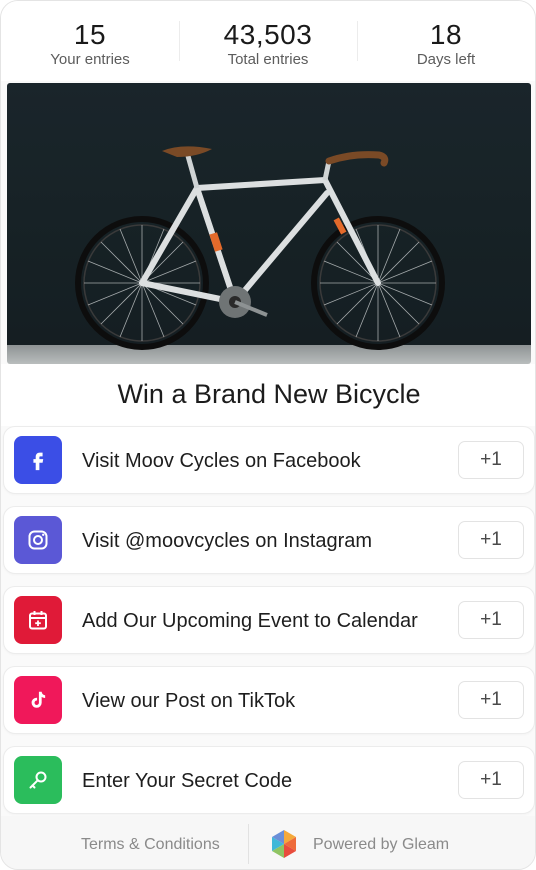  What do you see at coordinates (268, 34) in the screenshot?
I see `stat-value: 43,503` at bounding box center [268, 34].